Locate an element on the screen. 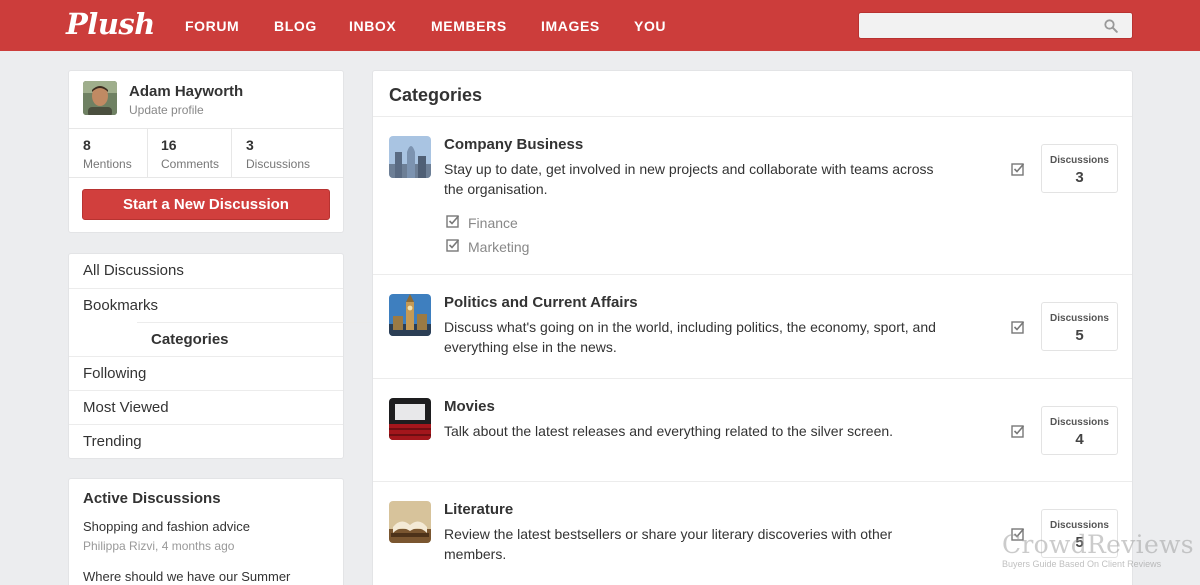 The image size is (1200, 585). discussion-count-box: Discussions 5 is located at coordinates (1079, 326).